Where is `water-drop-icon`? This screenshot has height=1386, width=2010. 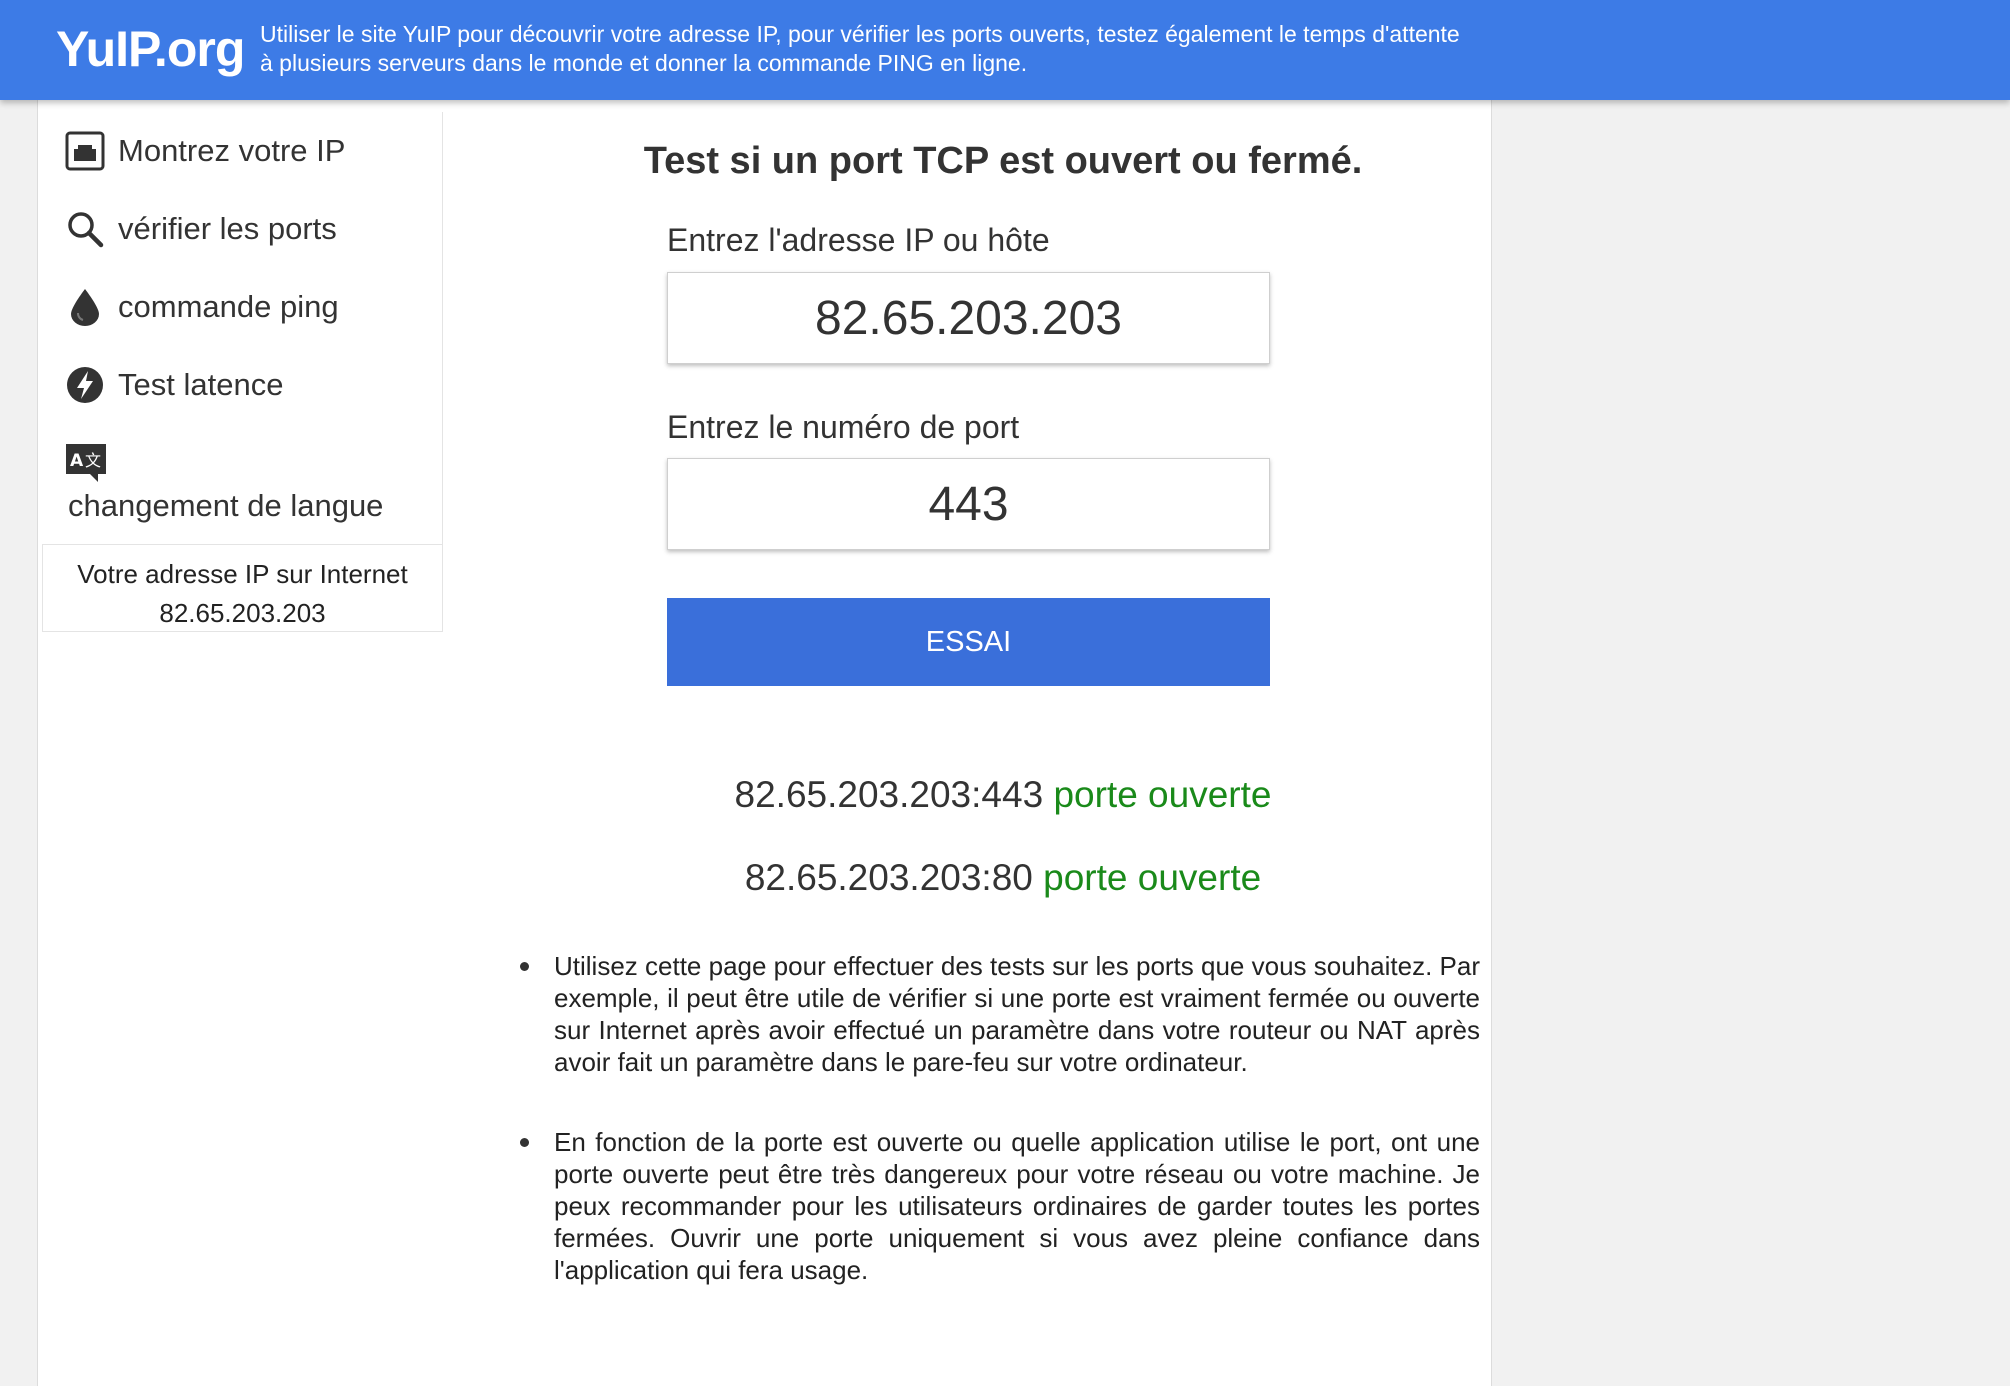
water-drop-icon is located at coordinates (85, 307).